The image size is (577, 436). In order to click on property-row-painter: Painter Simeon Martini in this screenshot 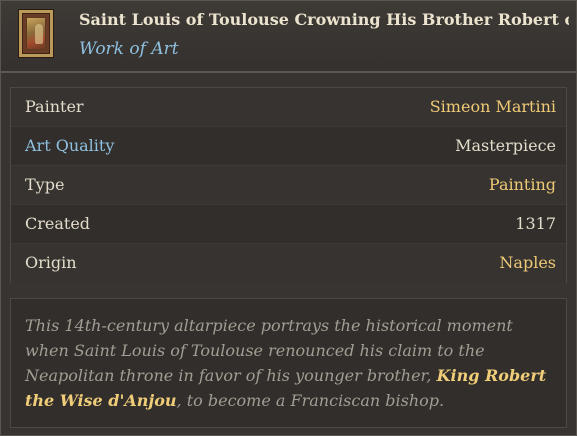, I will do `click(288, 107)`.